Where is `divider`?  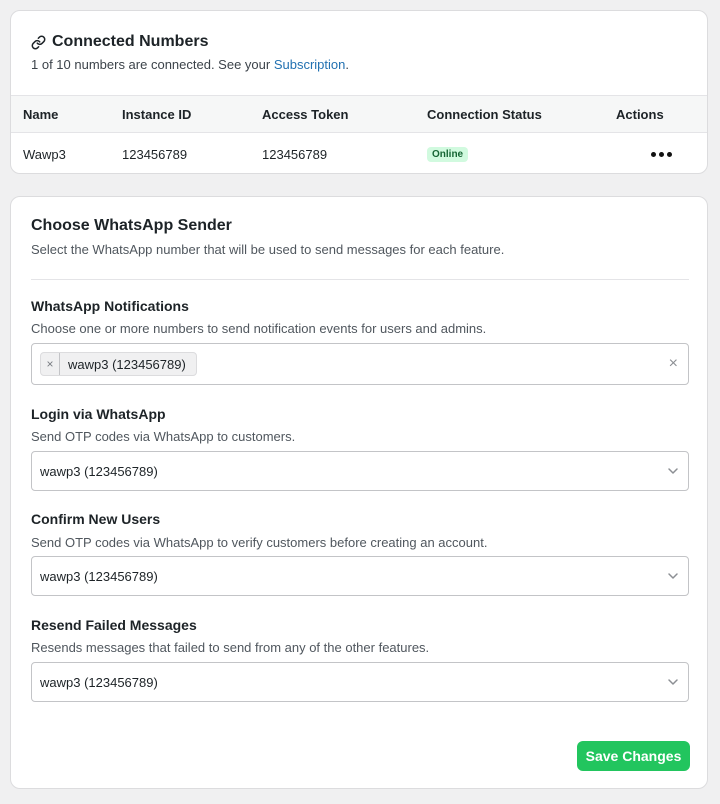
divider is located at coordinates (360, 279).